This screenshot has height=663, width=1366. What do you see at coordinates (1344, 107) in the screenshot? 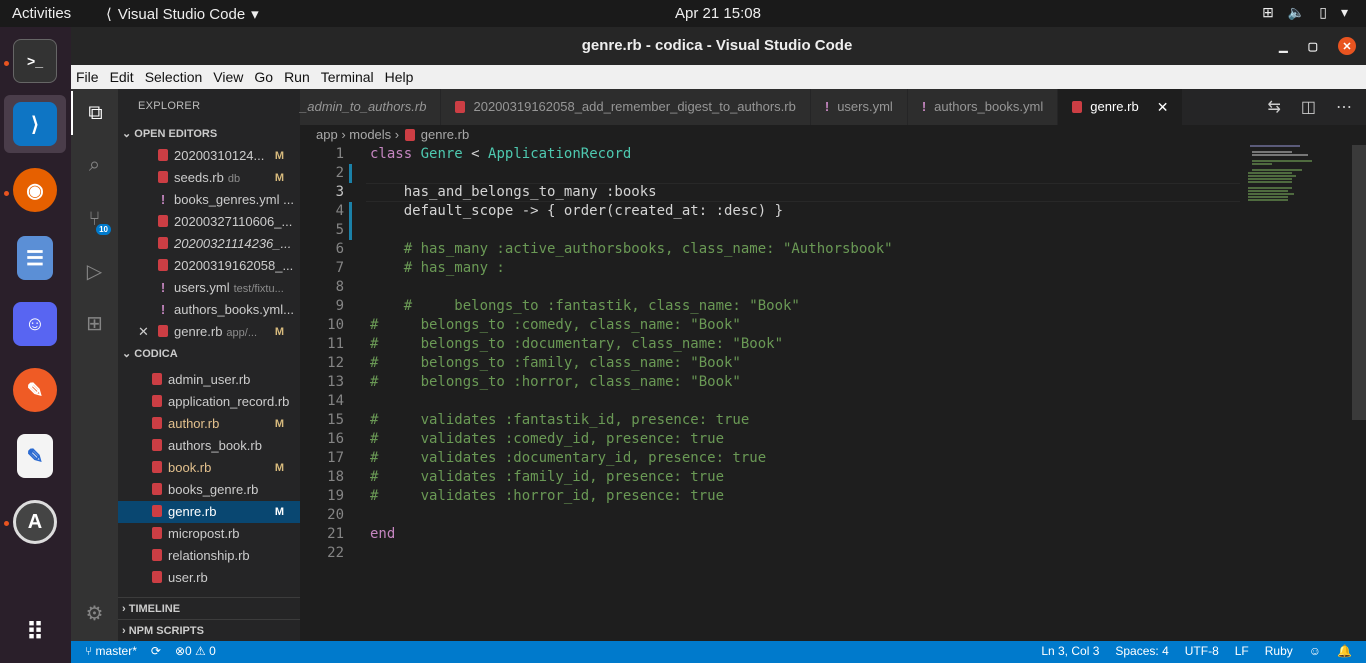
I see `more-actions-icon: ⋯` at bounding box center [1344, 107].